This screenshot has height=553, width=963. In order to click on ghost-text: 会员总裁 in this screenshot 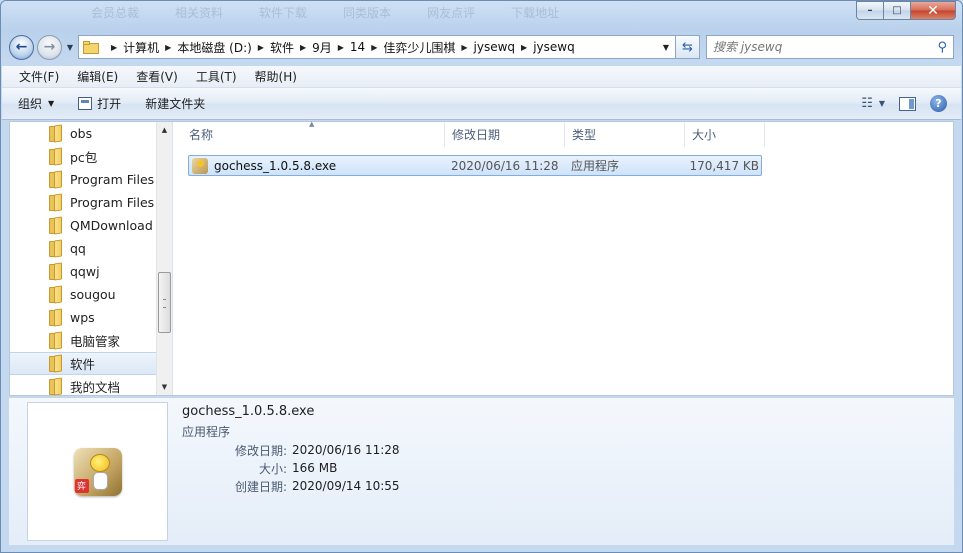, I will do `click(115, 13)`.